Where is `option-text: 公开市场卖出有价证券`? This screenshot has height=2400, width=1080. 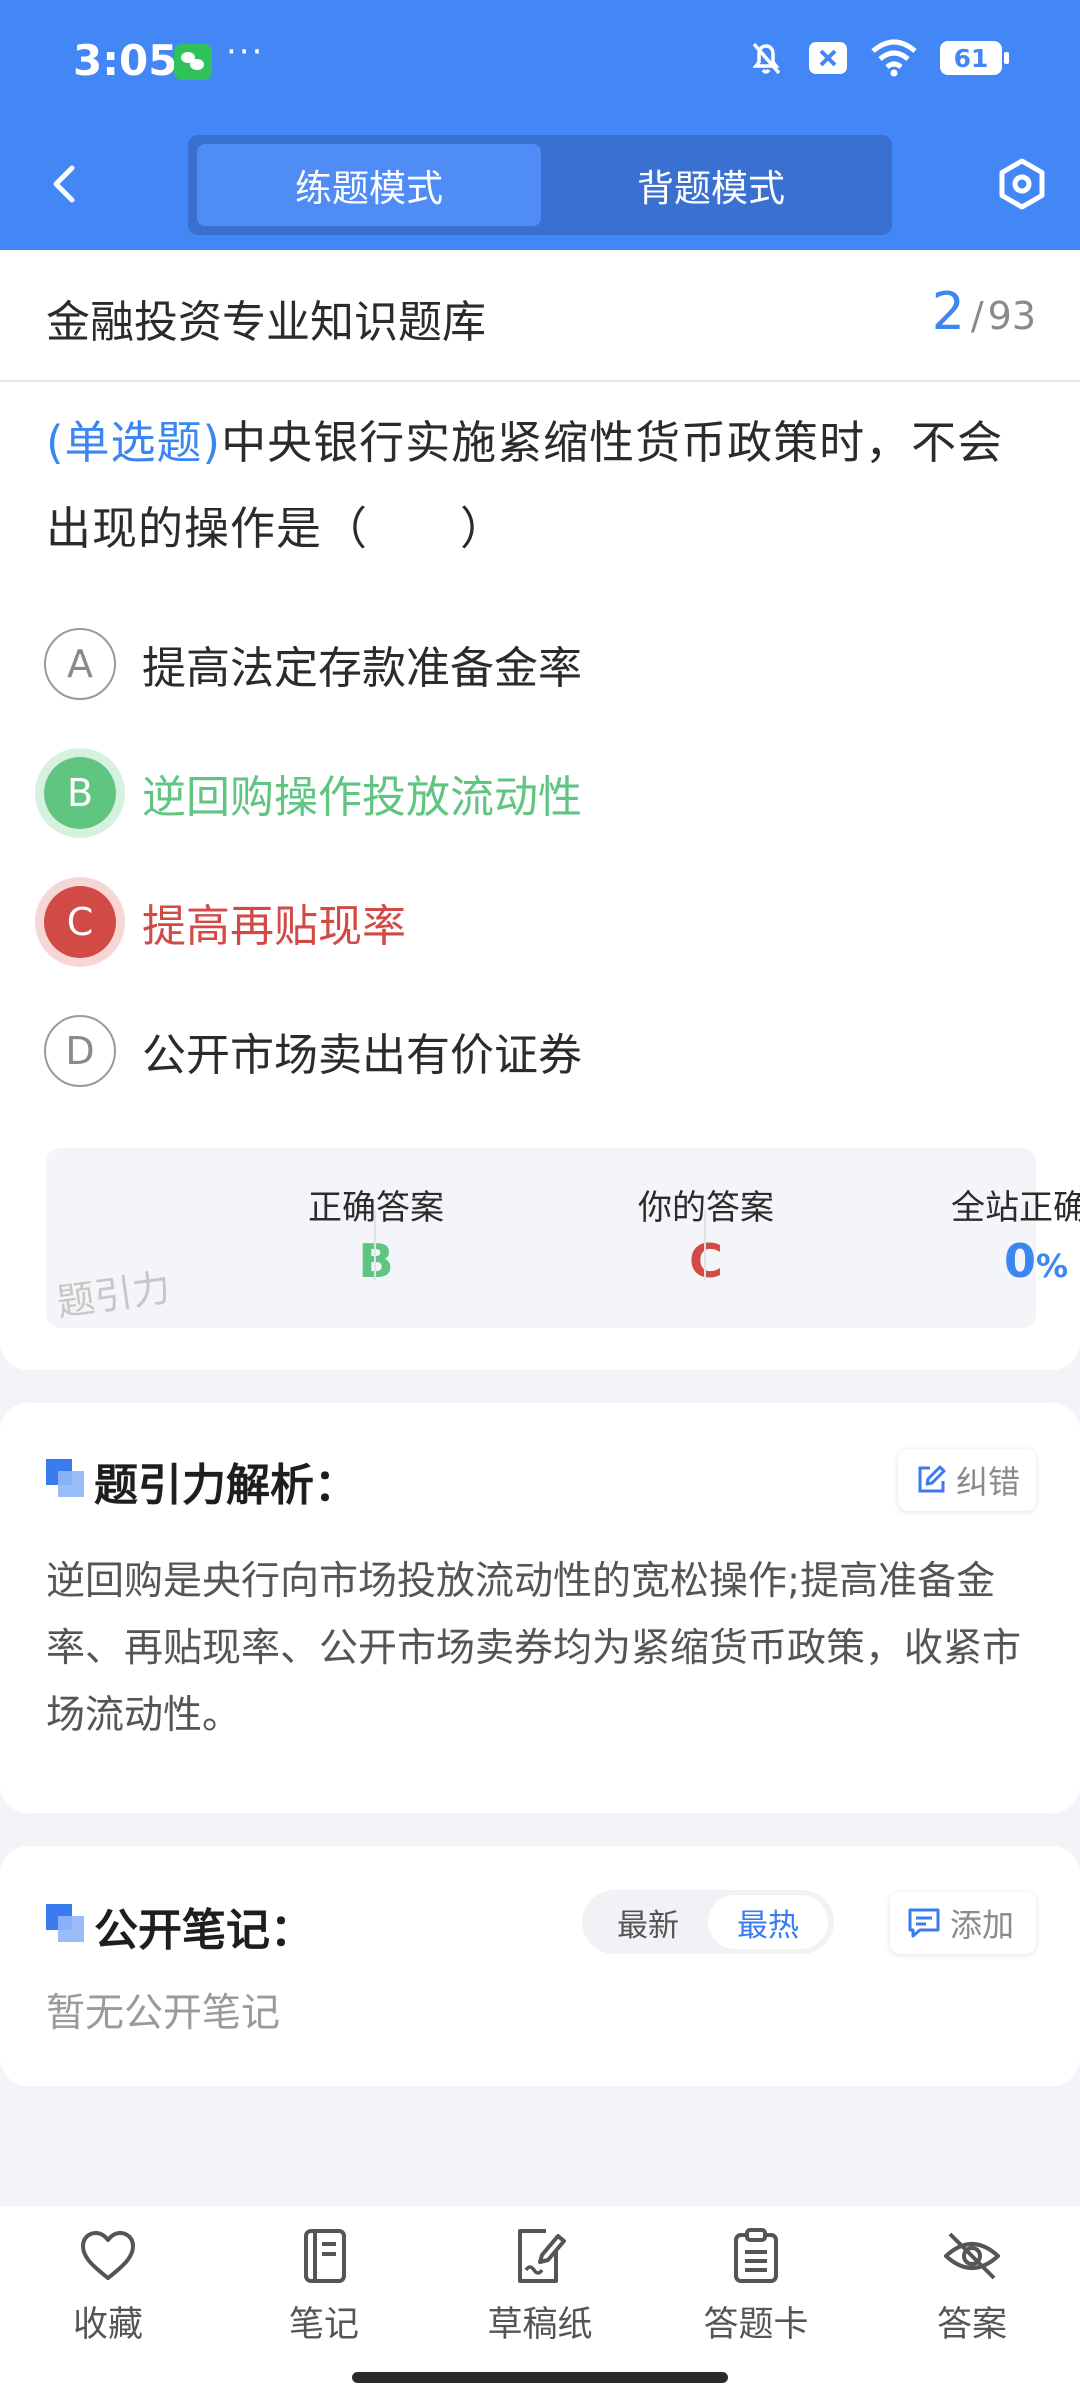 option-text: 公开市场卖出有价证券 is located at coordinates (362, 1055).